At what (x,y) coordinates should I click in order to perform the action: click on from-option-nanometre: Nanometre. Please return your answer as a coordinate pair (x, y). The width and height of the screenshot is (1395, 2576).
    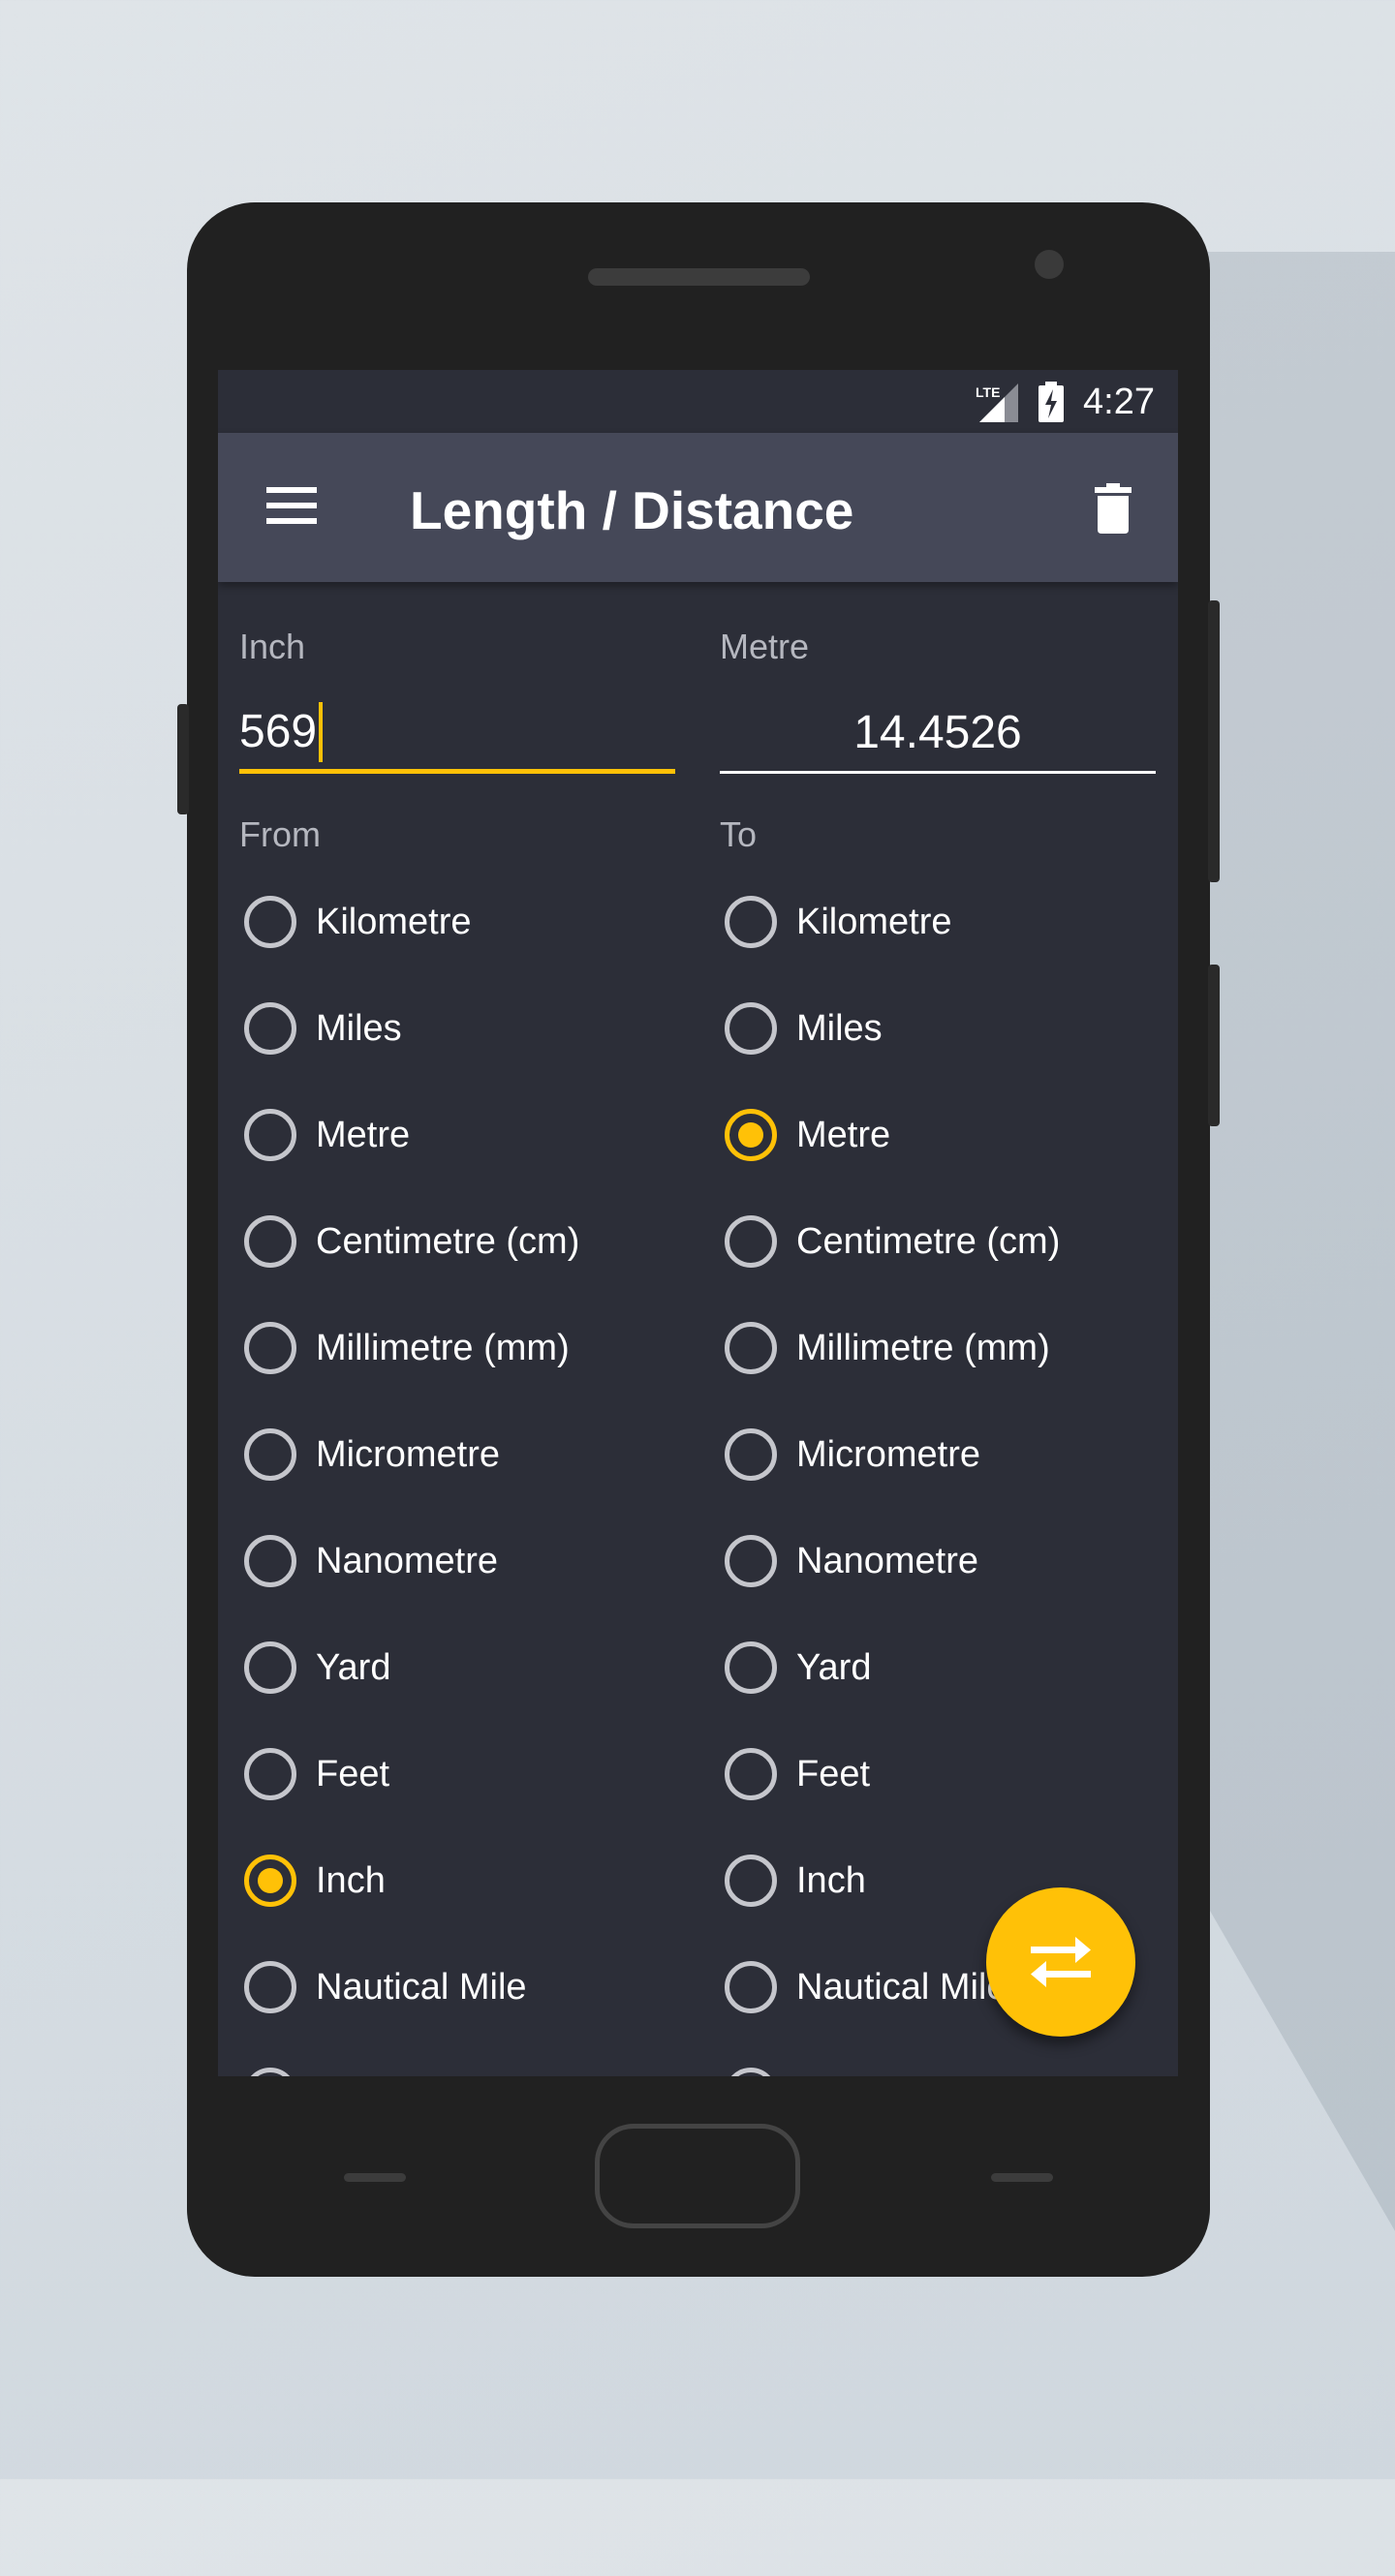
    Looking at the image, I should click on (457, 1561).